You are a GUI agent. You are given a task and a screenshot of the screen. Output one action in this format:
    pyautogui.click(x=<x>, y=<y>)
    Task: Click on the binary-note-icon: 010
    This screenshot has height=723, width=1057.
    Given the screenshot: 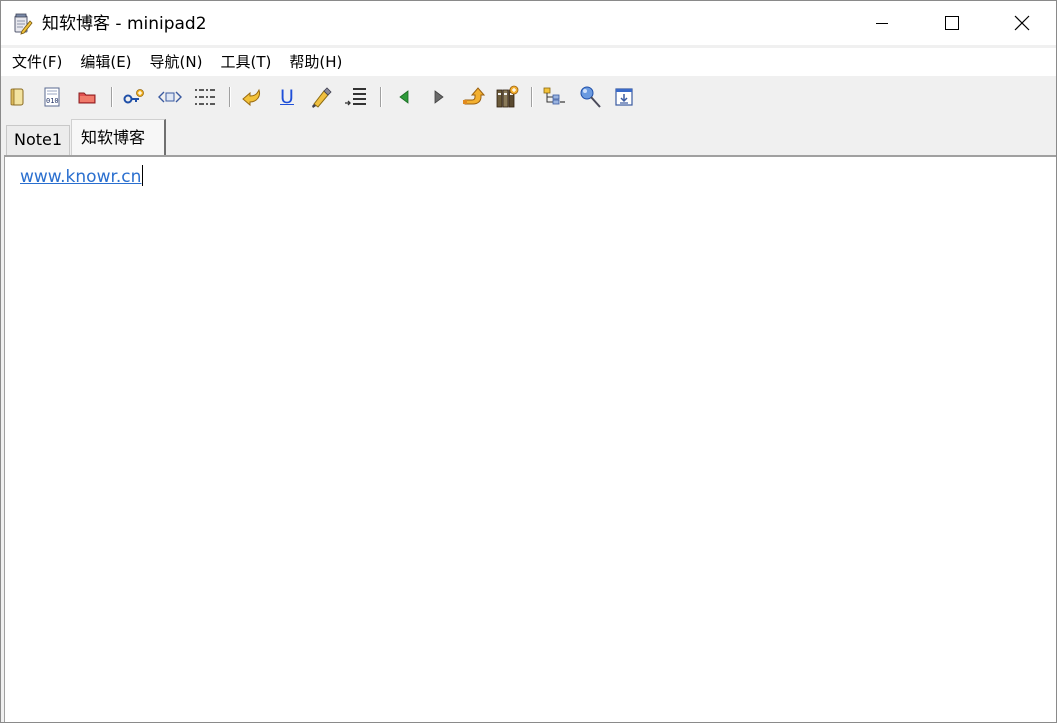 What is the action you would take?
    pyautogui.click(x=52, y=97)
    